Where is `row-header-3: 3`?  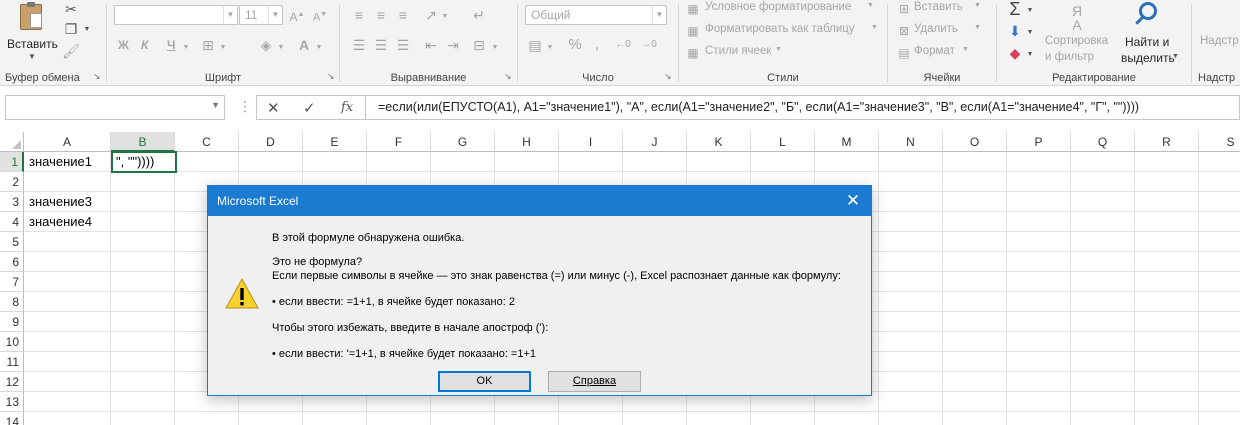
row-header-3: 3 is located at coordinates (12, 202).